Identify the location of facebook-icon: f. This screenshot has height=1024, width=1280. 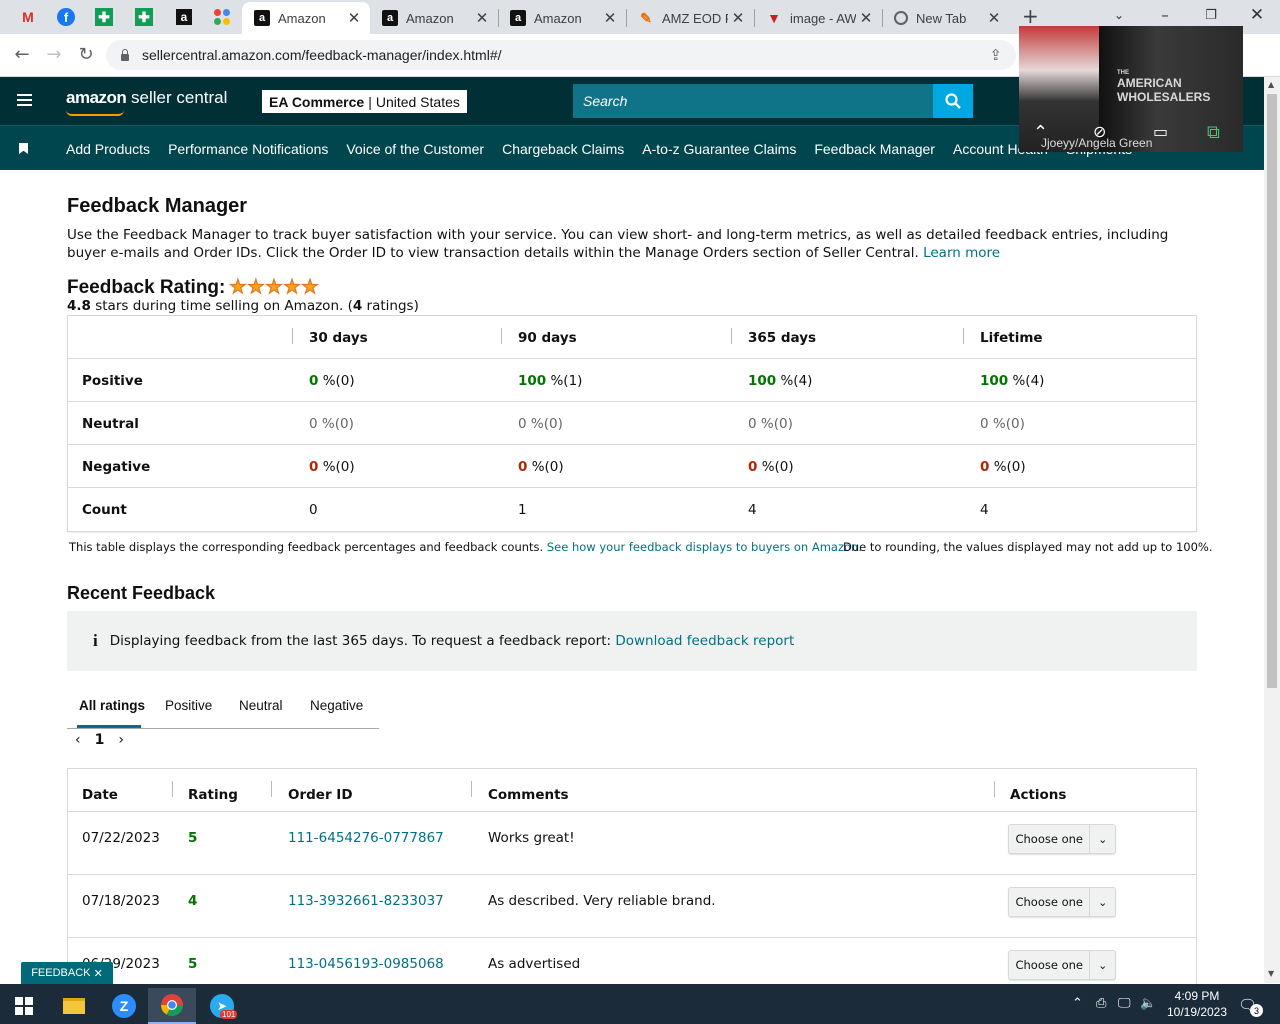
(66, 17).